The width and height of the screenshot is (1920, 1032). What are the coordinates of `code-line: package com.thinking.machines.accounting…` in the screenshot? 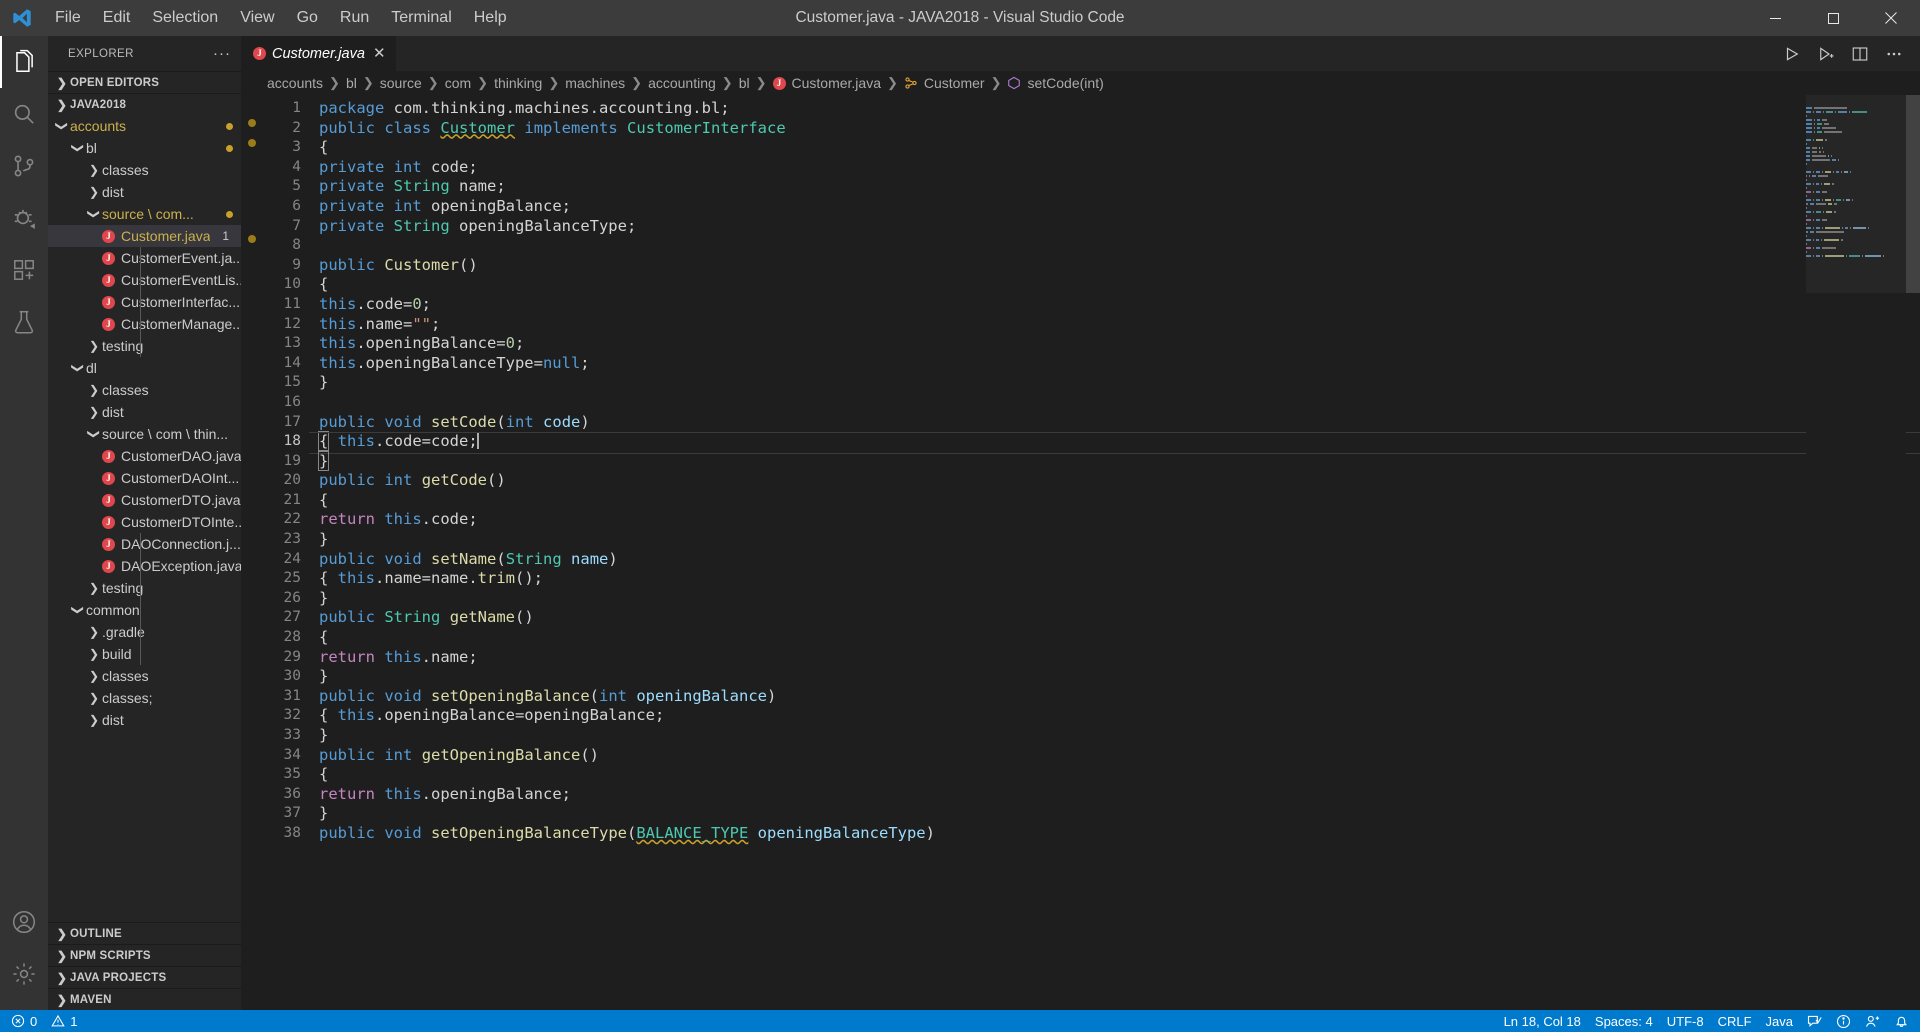 It's located at (1119, 109).